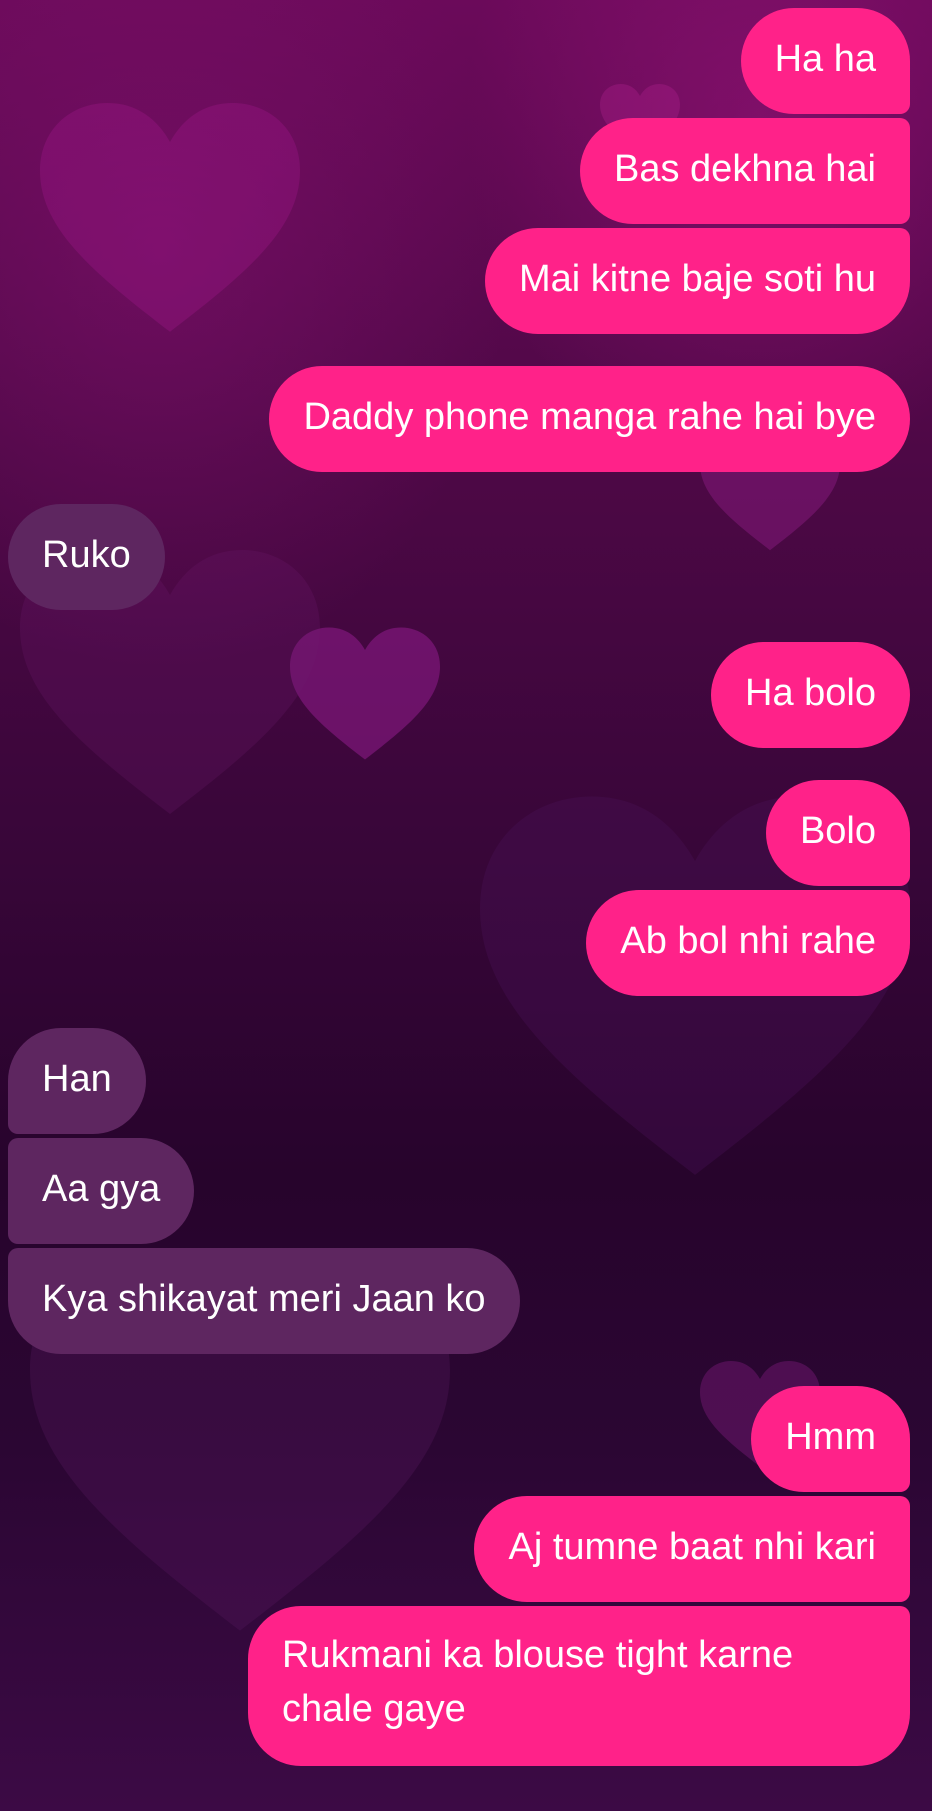 The width and height of the screenshot is (932, 1811). I want to click on message-bubble-sent: Ha ha, so click(825, 61).